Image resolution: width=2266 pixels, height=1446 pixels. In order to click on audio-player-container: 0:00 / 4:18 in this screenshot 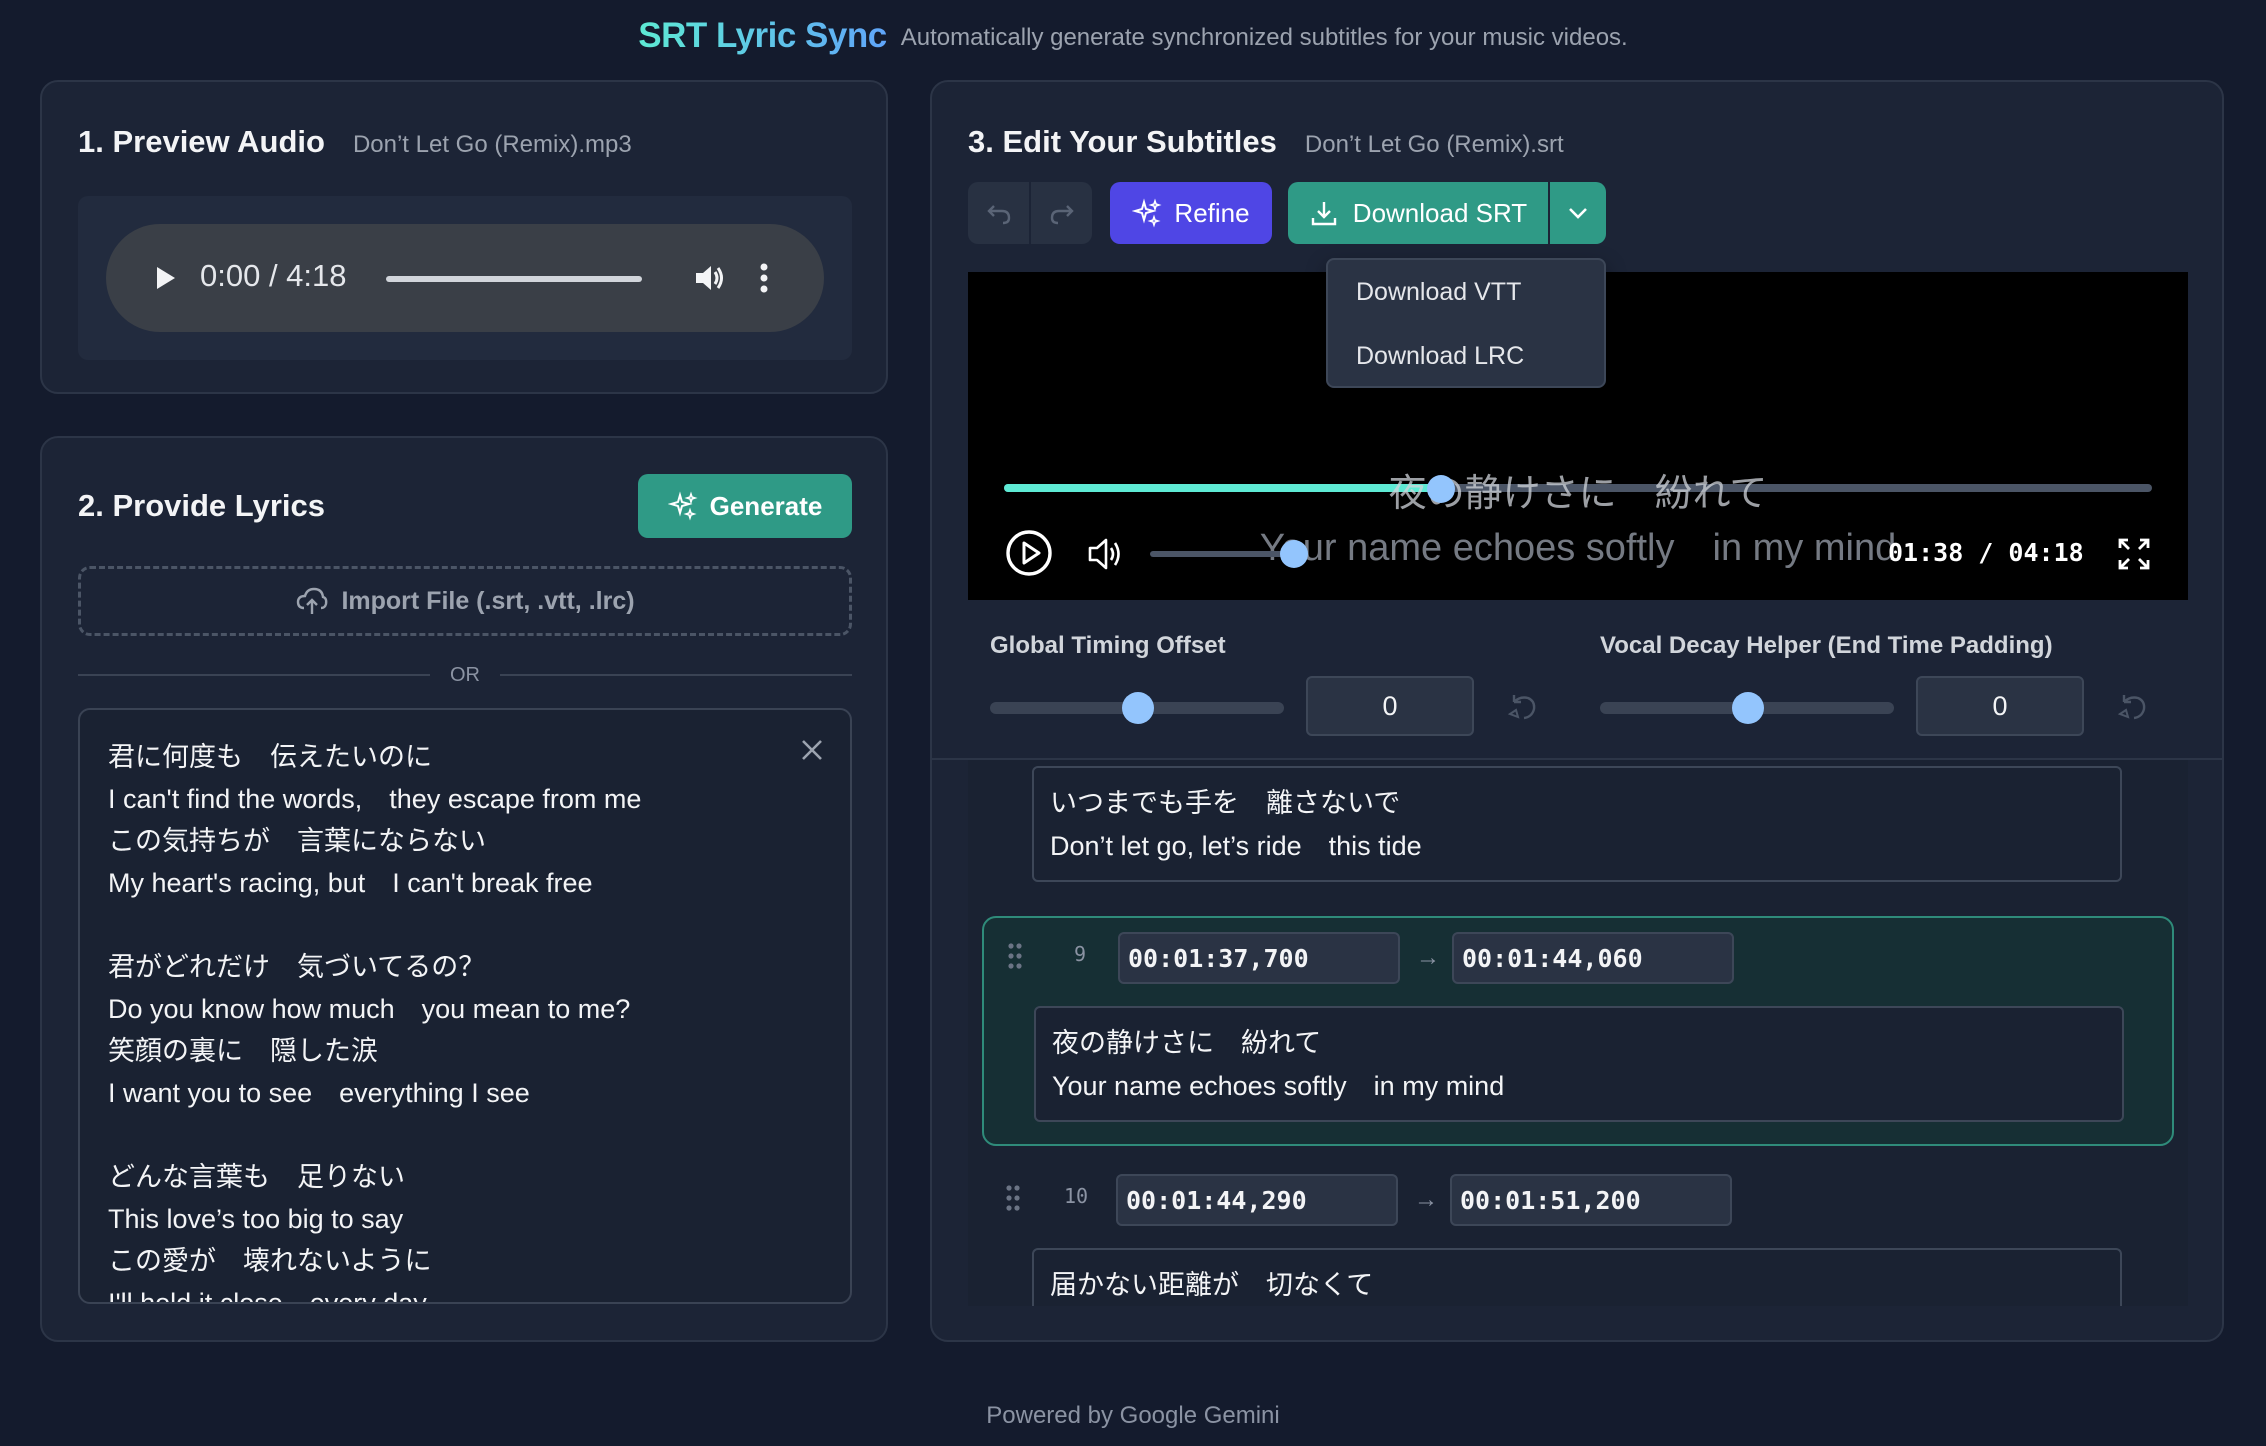, I will do `click(465, 278)`.